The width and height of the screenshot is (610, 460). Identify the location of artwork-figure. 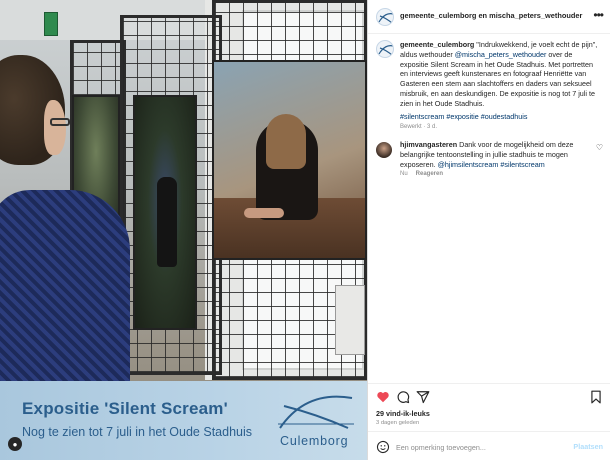
(167, 222).